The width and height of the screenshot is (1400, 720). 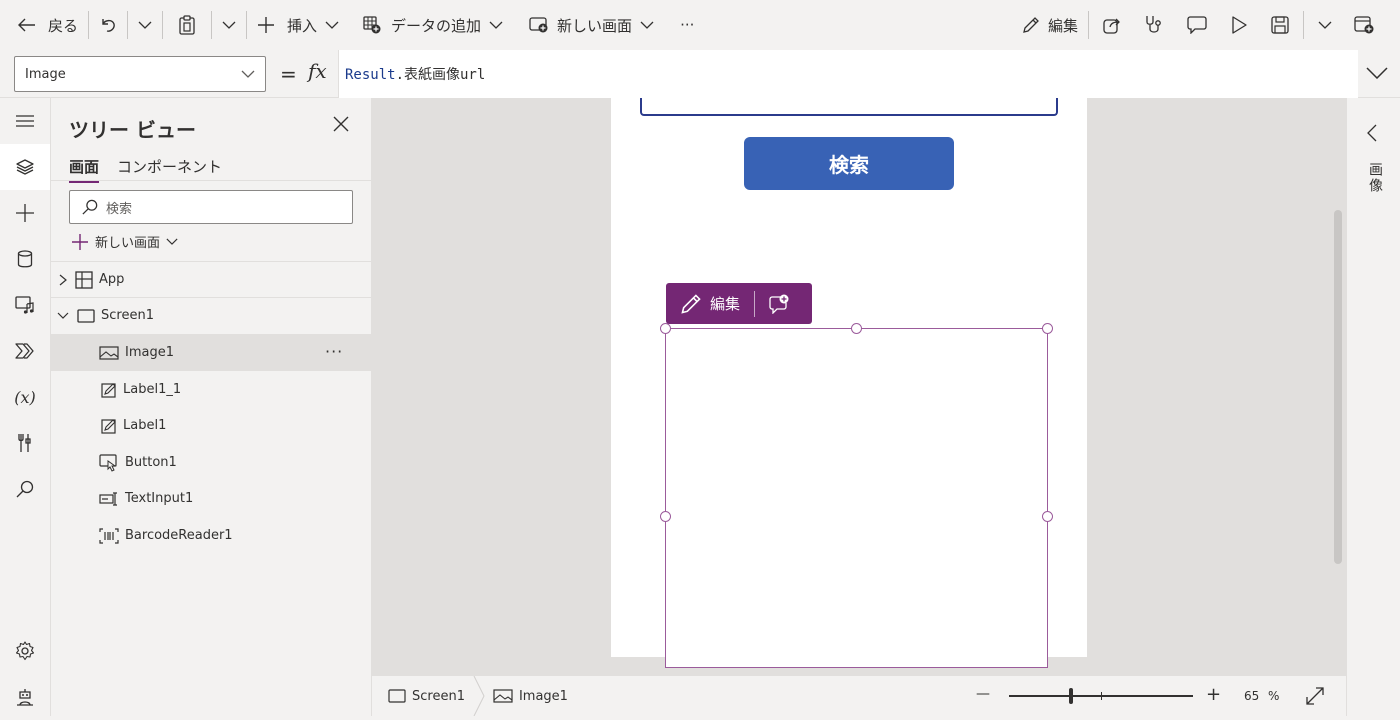 I want to click on image1-control, so click(x=856, y=495).